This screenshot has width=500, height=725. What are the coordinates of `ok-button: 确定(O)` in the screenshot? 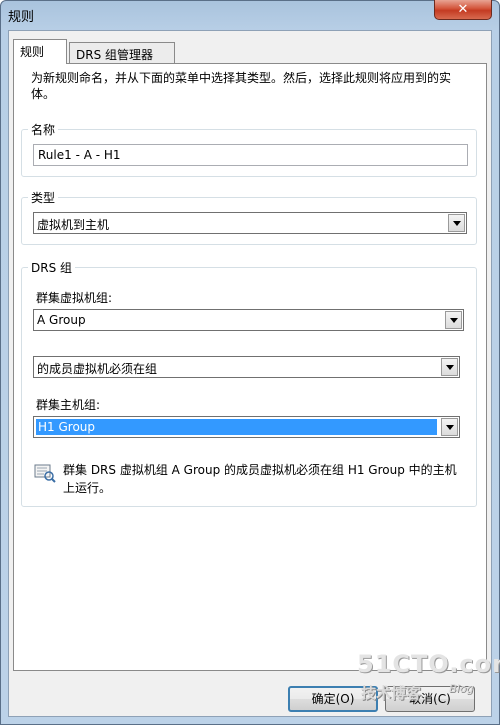 It's located at (333, 699).